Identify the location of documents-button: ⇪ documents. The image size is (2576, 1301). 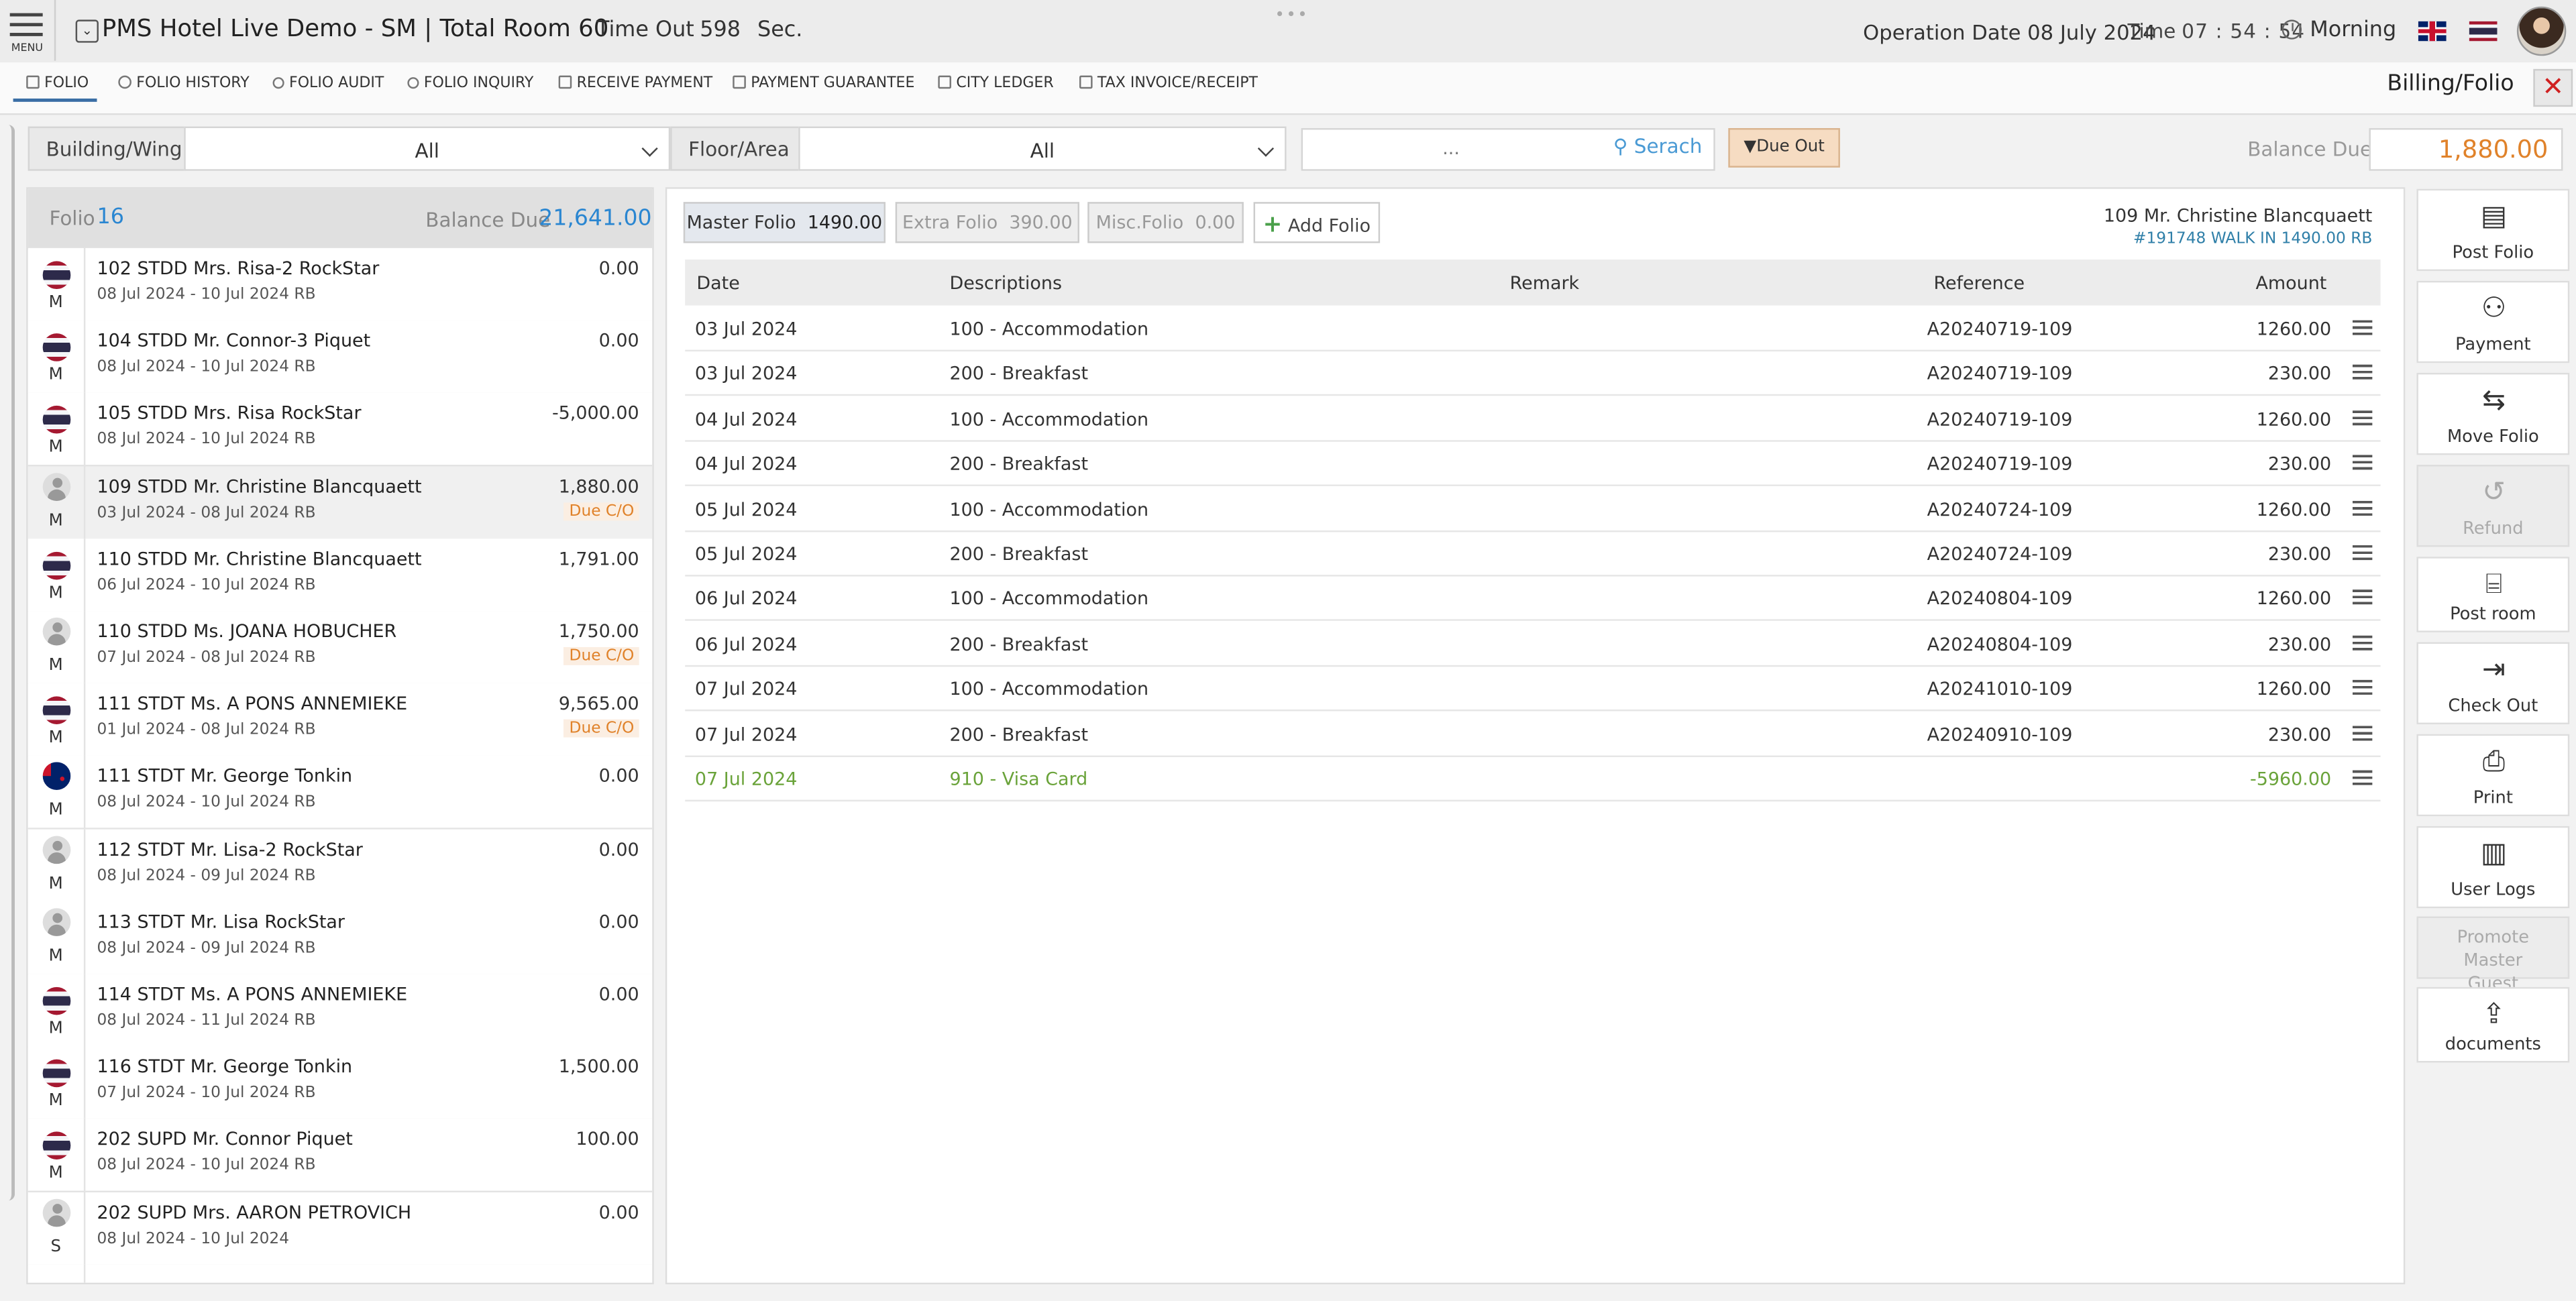
(2493, 1024).